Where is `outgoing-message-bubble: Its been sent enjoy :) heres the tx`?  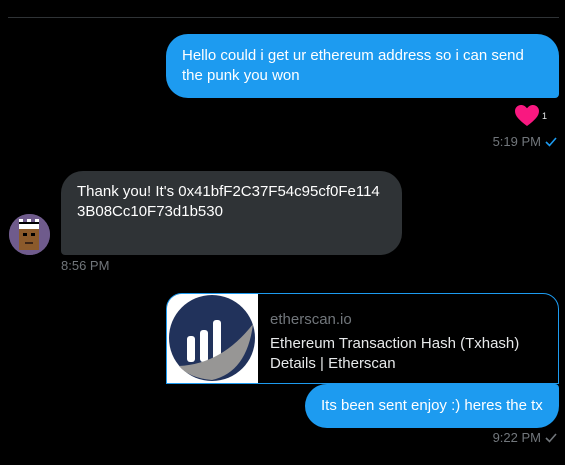
outgoing-message-bubble: Its been sent enjoy :) heres the tx is located at coordinates (432, 406).